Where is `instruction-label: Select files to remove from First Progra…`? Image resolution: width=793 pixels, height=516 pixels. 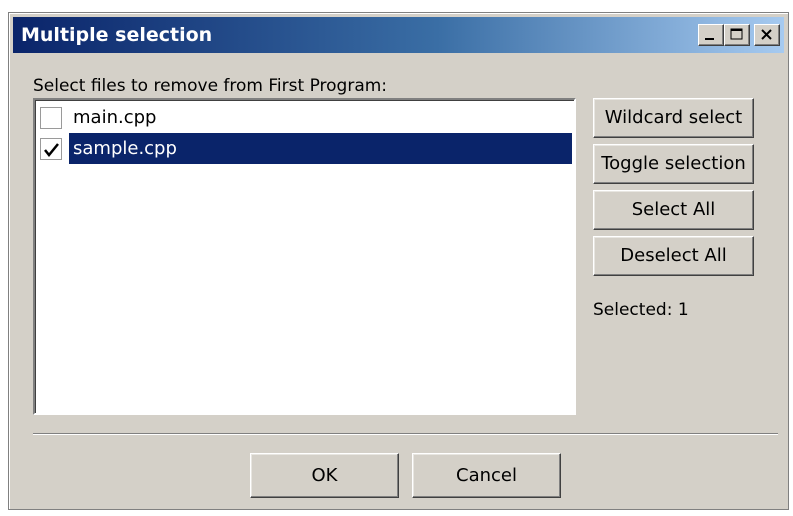
instruction-label: Select files to remove from First Progra… is located at coordinates (210, 86).